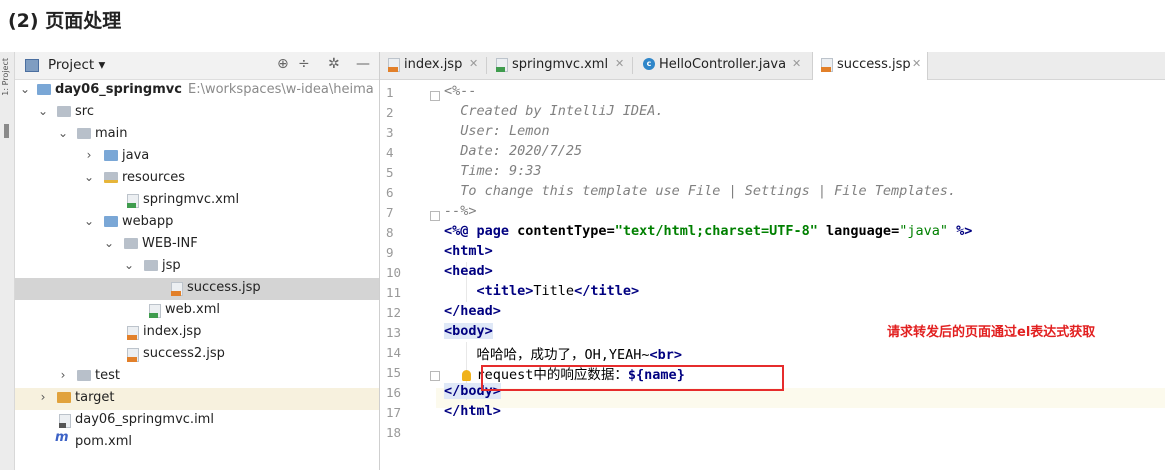 Image resolution: width=1165 pixels, height=470 pixels. What do you see at coordinates (468, 251) in the screenshot?
I see `html-tag: <html>` at bounding box center [468, 251].